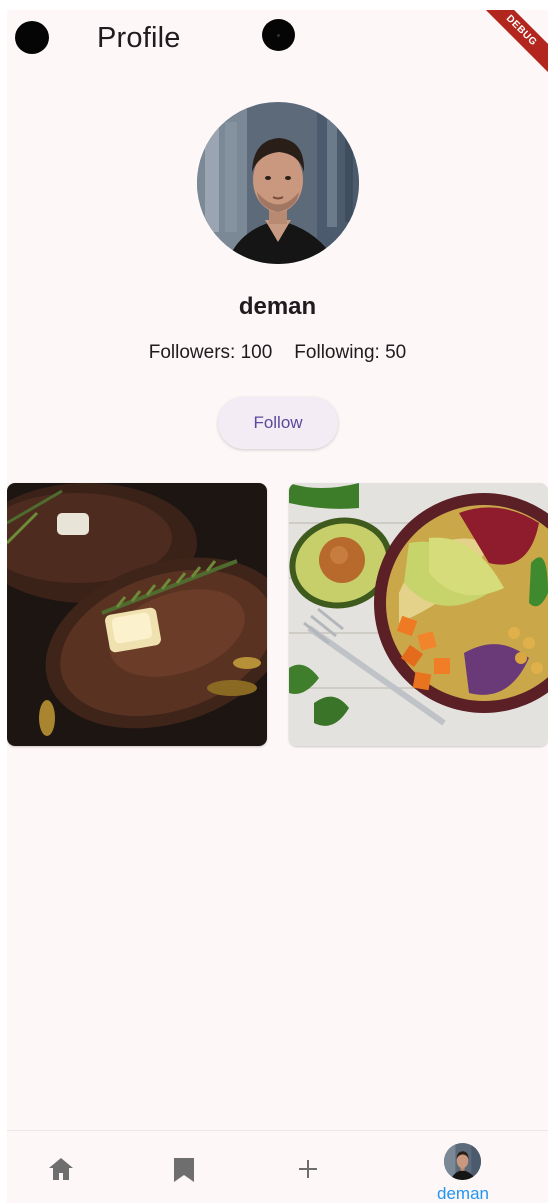 The width and height of the screenshot is (548, 1203). I want to click on bookmark-icon, so click(184, 1170).